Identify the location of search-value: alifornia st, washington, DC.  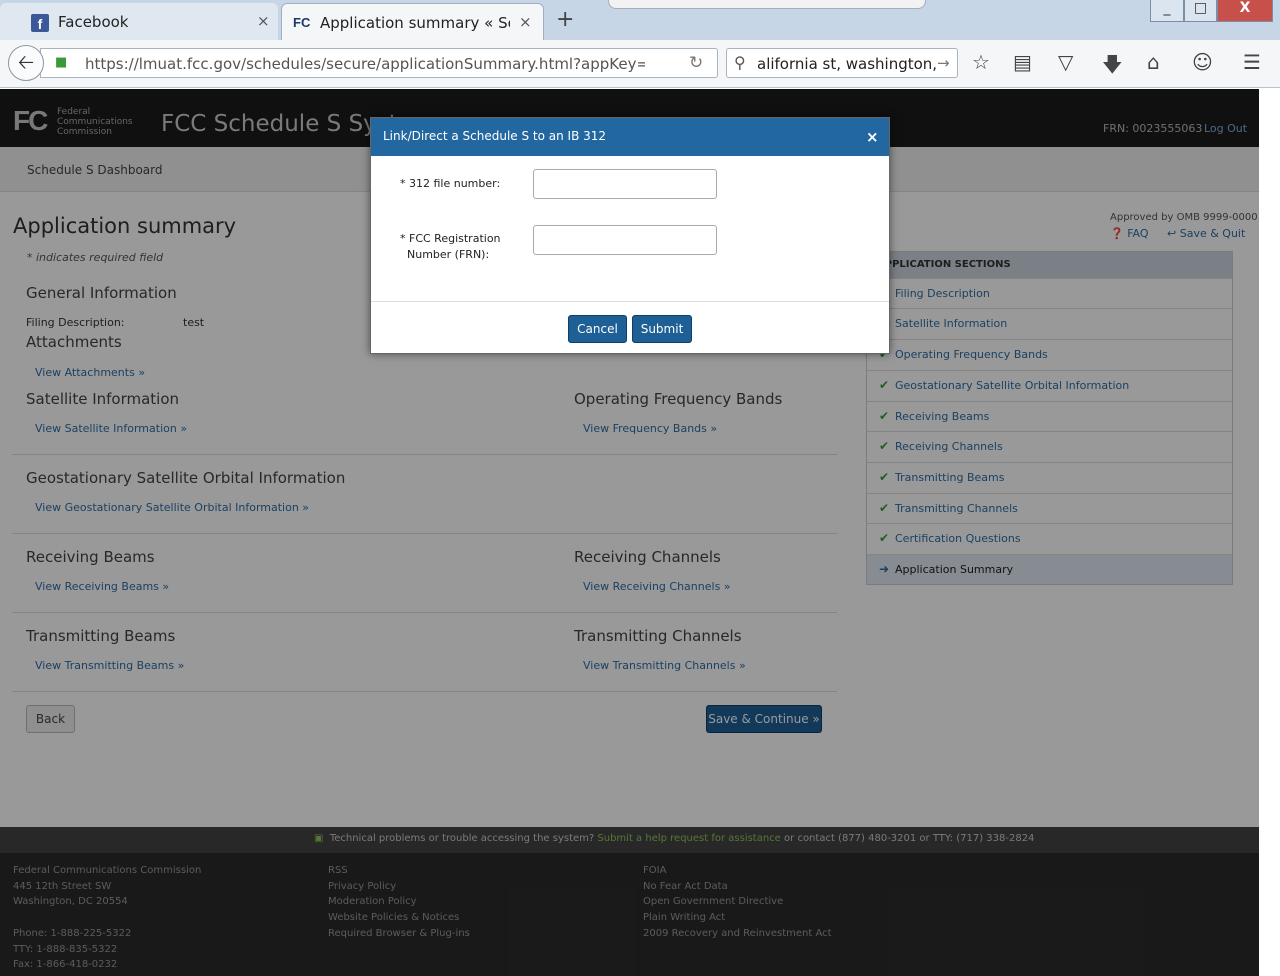
(847, 64).